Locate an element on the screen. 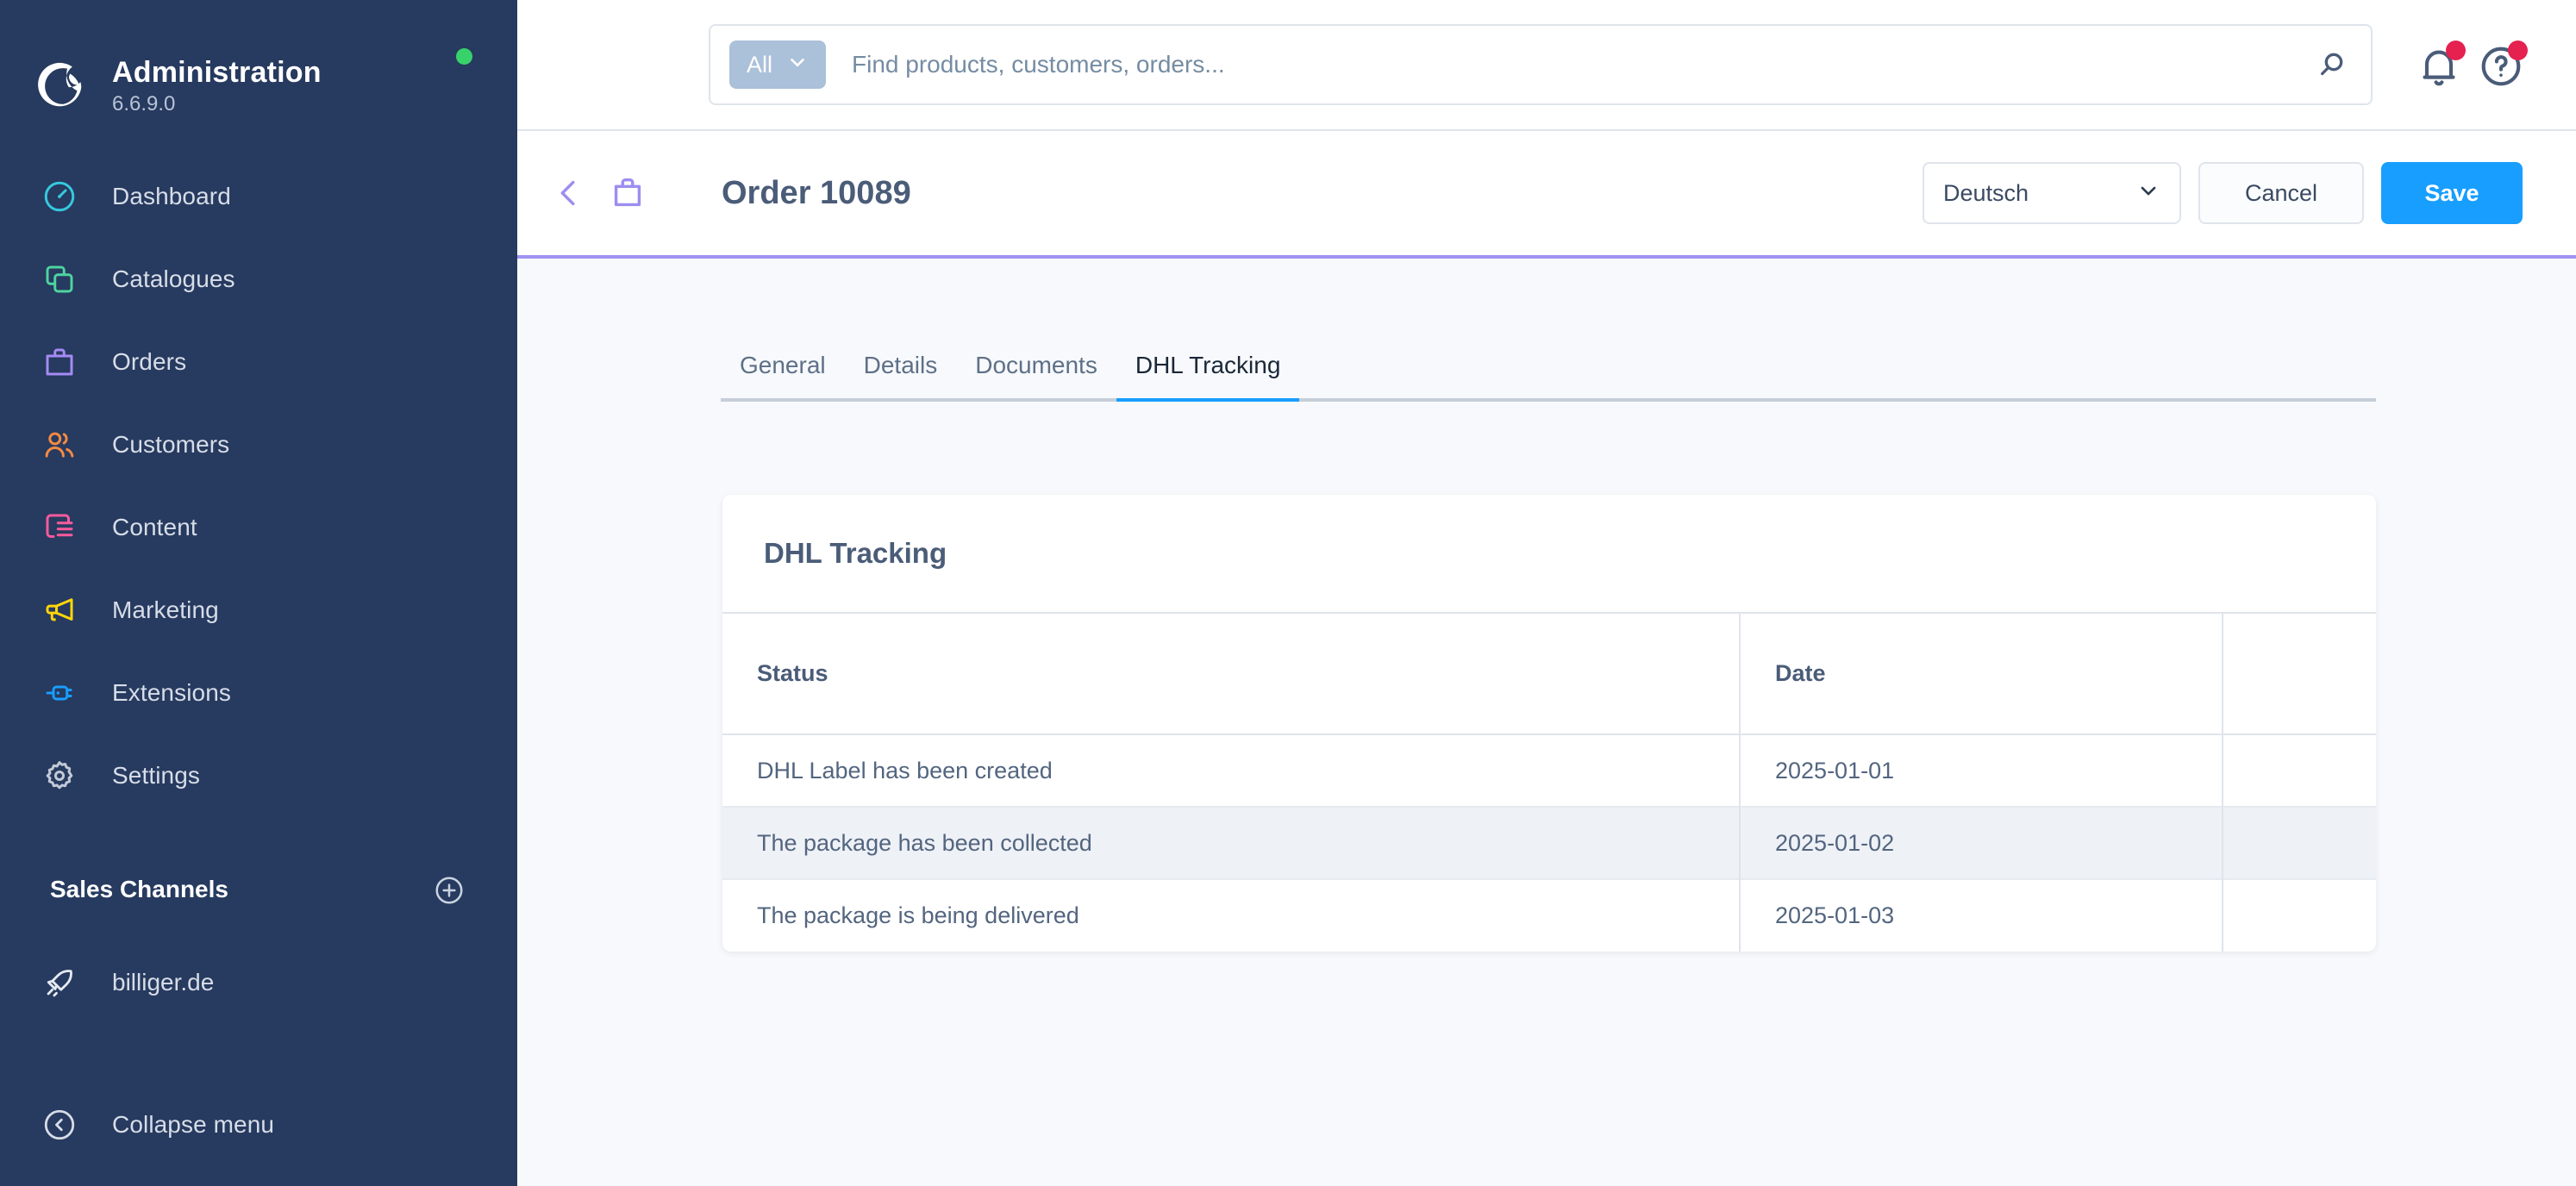 The height and width of the screenshot is (1186, 2576). cell-status: The package is being delivered is located at coordinates (1231, 915).